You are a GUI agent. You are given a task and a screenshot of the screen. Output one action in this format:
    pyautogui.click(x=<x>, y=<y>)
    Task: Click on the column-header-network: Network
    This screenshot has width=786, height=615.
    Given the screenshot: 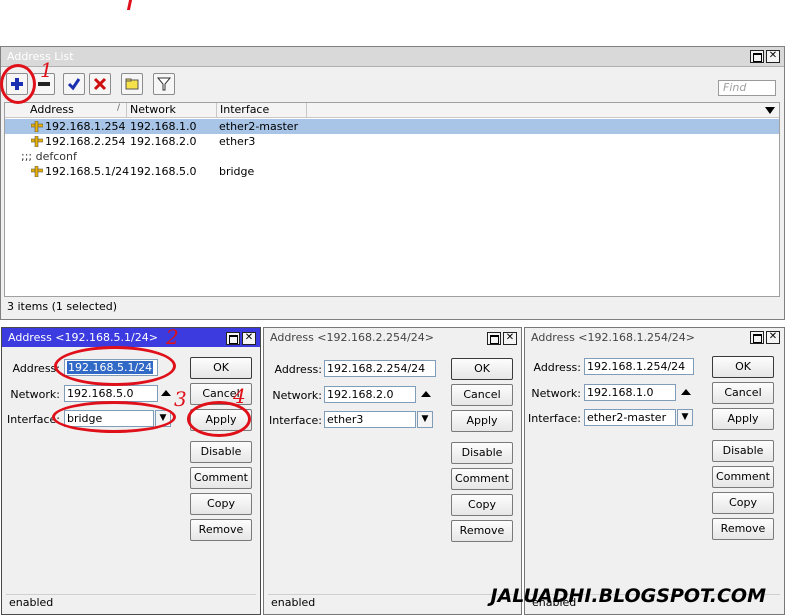 What is the action you would take?
    pyautogui.click(x=172, y=110)
    